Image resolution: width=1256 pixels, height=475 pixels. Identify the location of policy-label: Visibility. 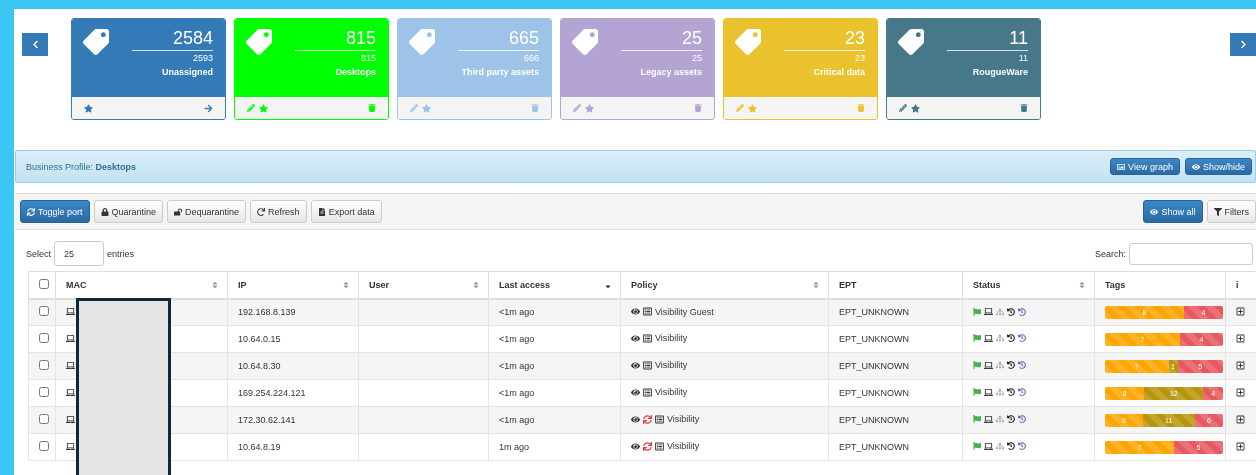
(683, 419).